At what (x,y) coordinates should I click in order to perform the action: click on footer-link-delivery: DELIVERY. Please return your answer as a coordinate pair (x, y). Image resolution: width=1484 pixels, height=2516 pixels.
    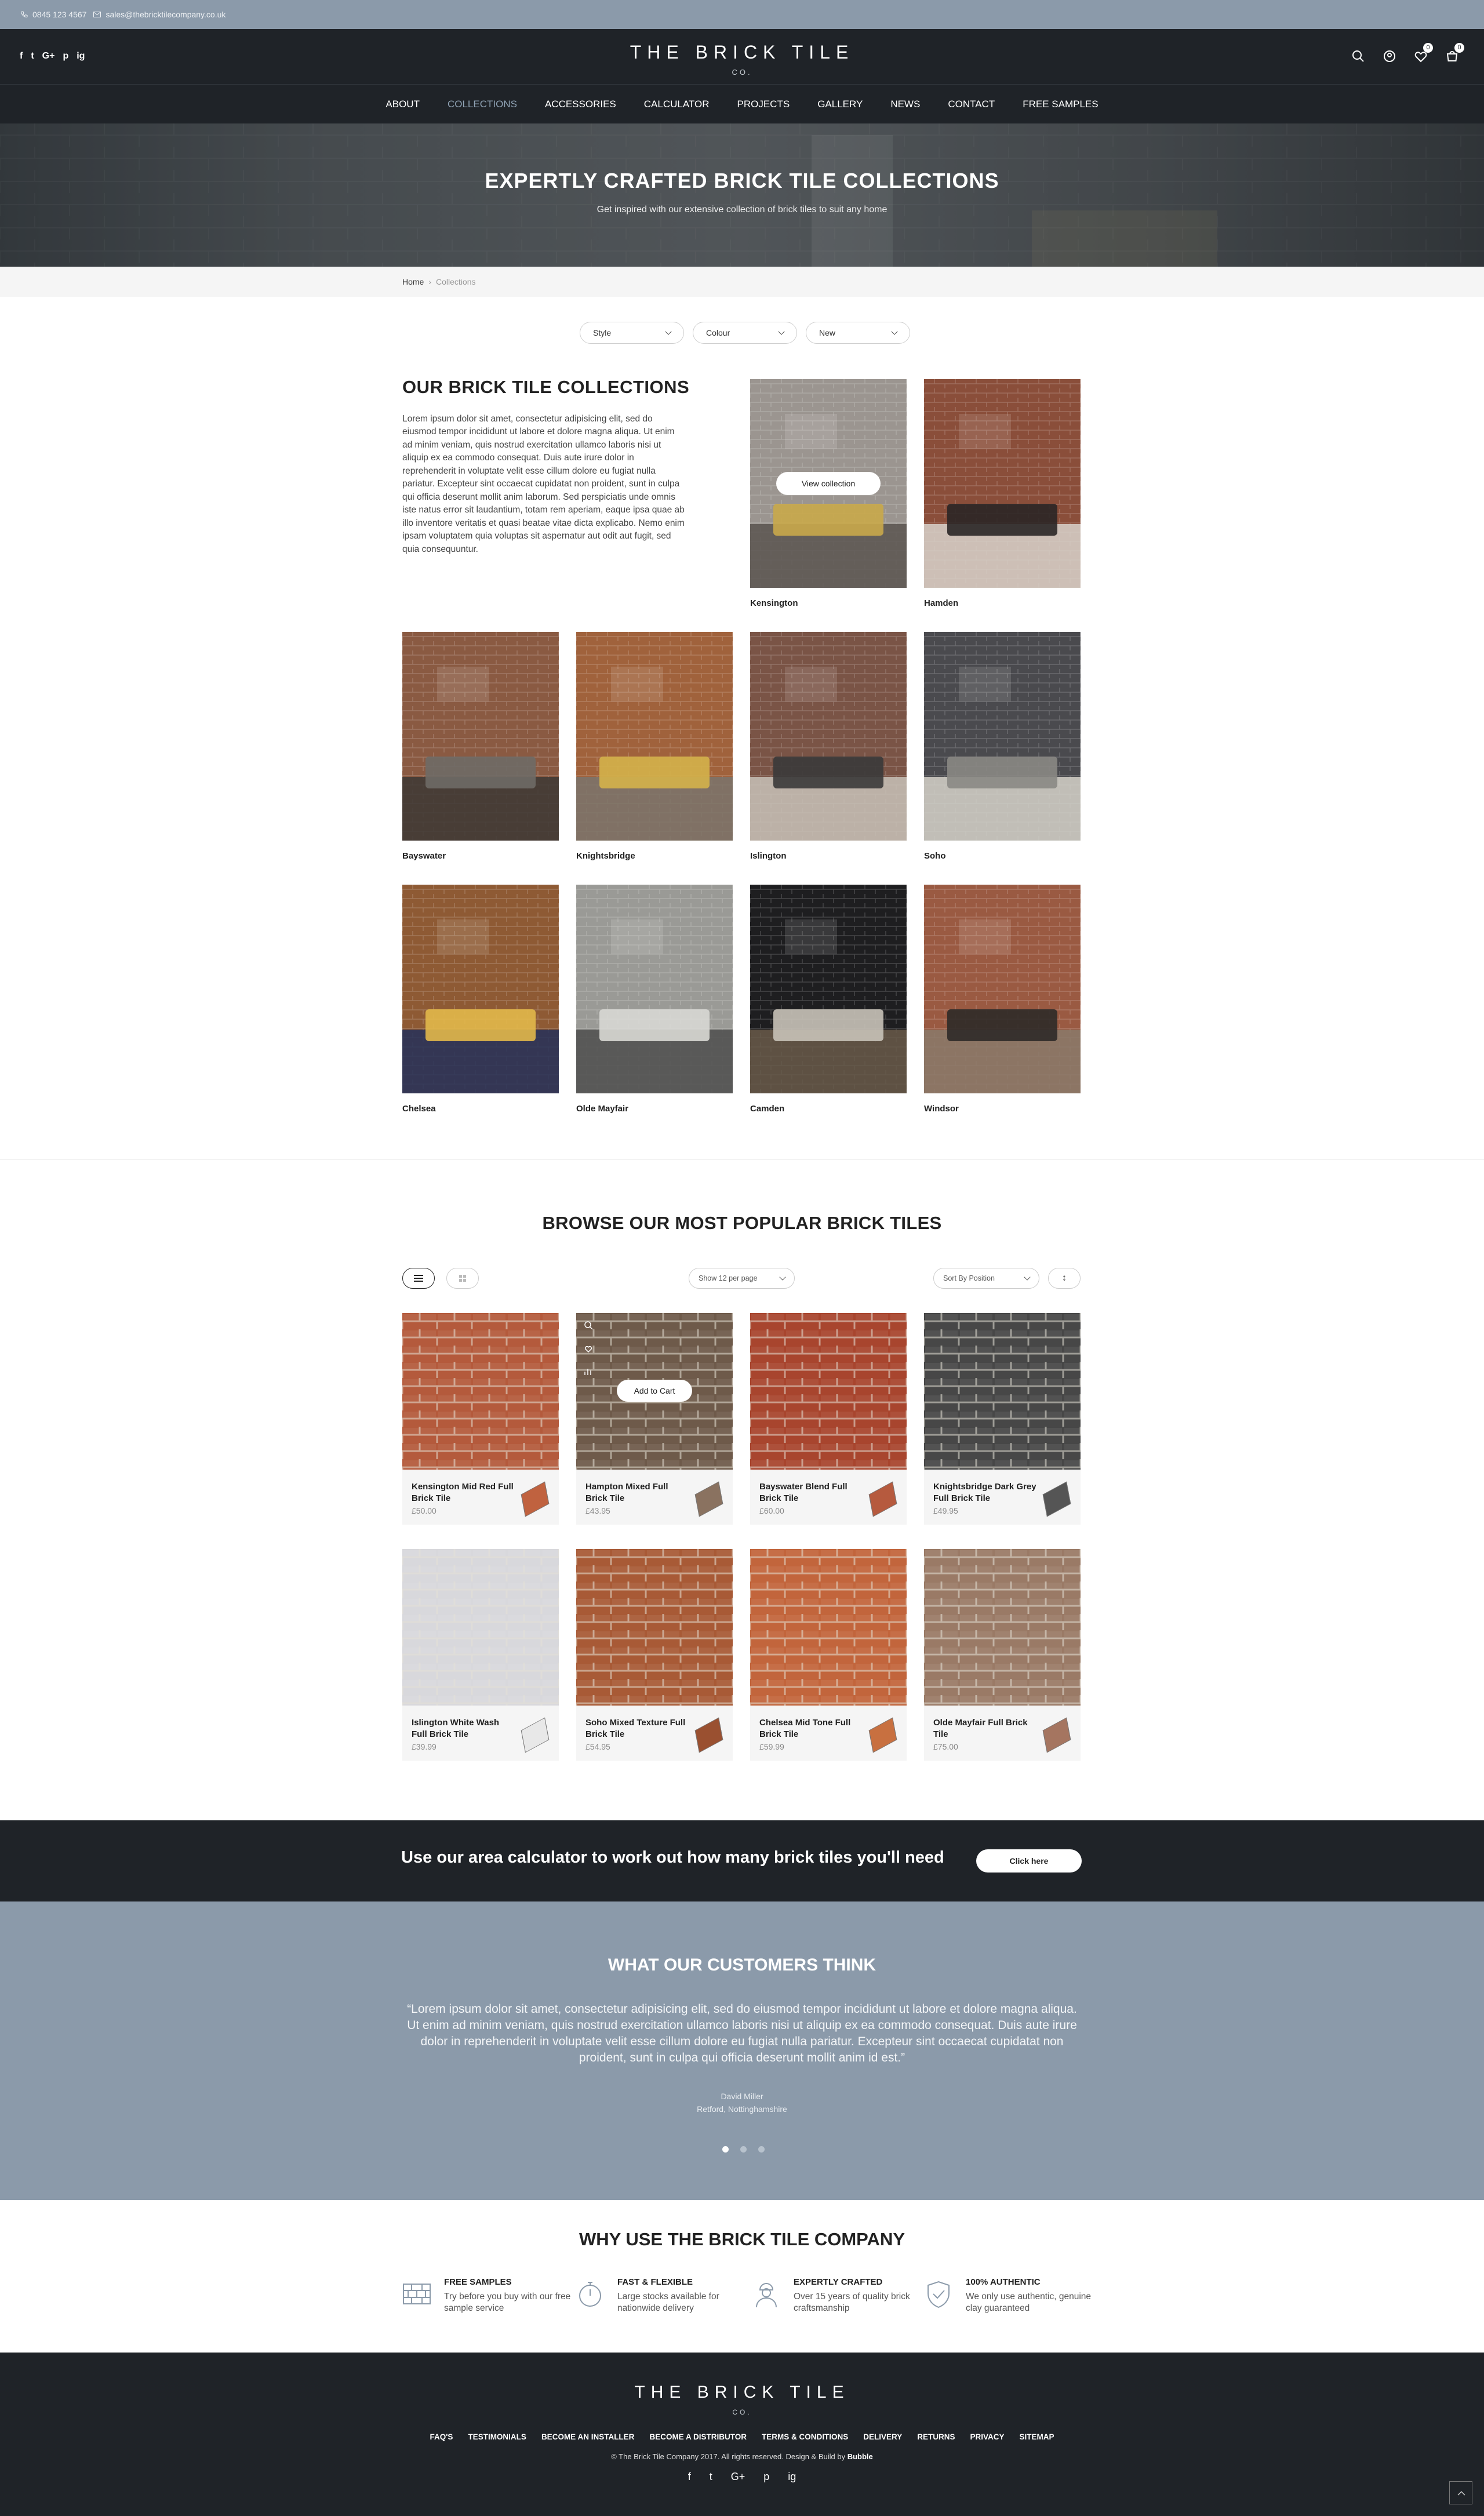
    Looking at the image, I should click on (882, 2437).